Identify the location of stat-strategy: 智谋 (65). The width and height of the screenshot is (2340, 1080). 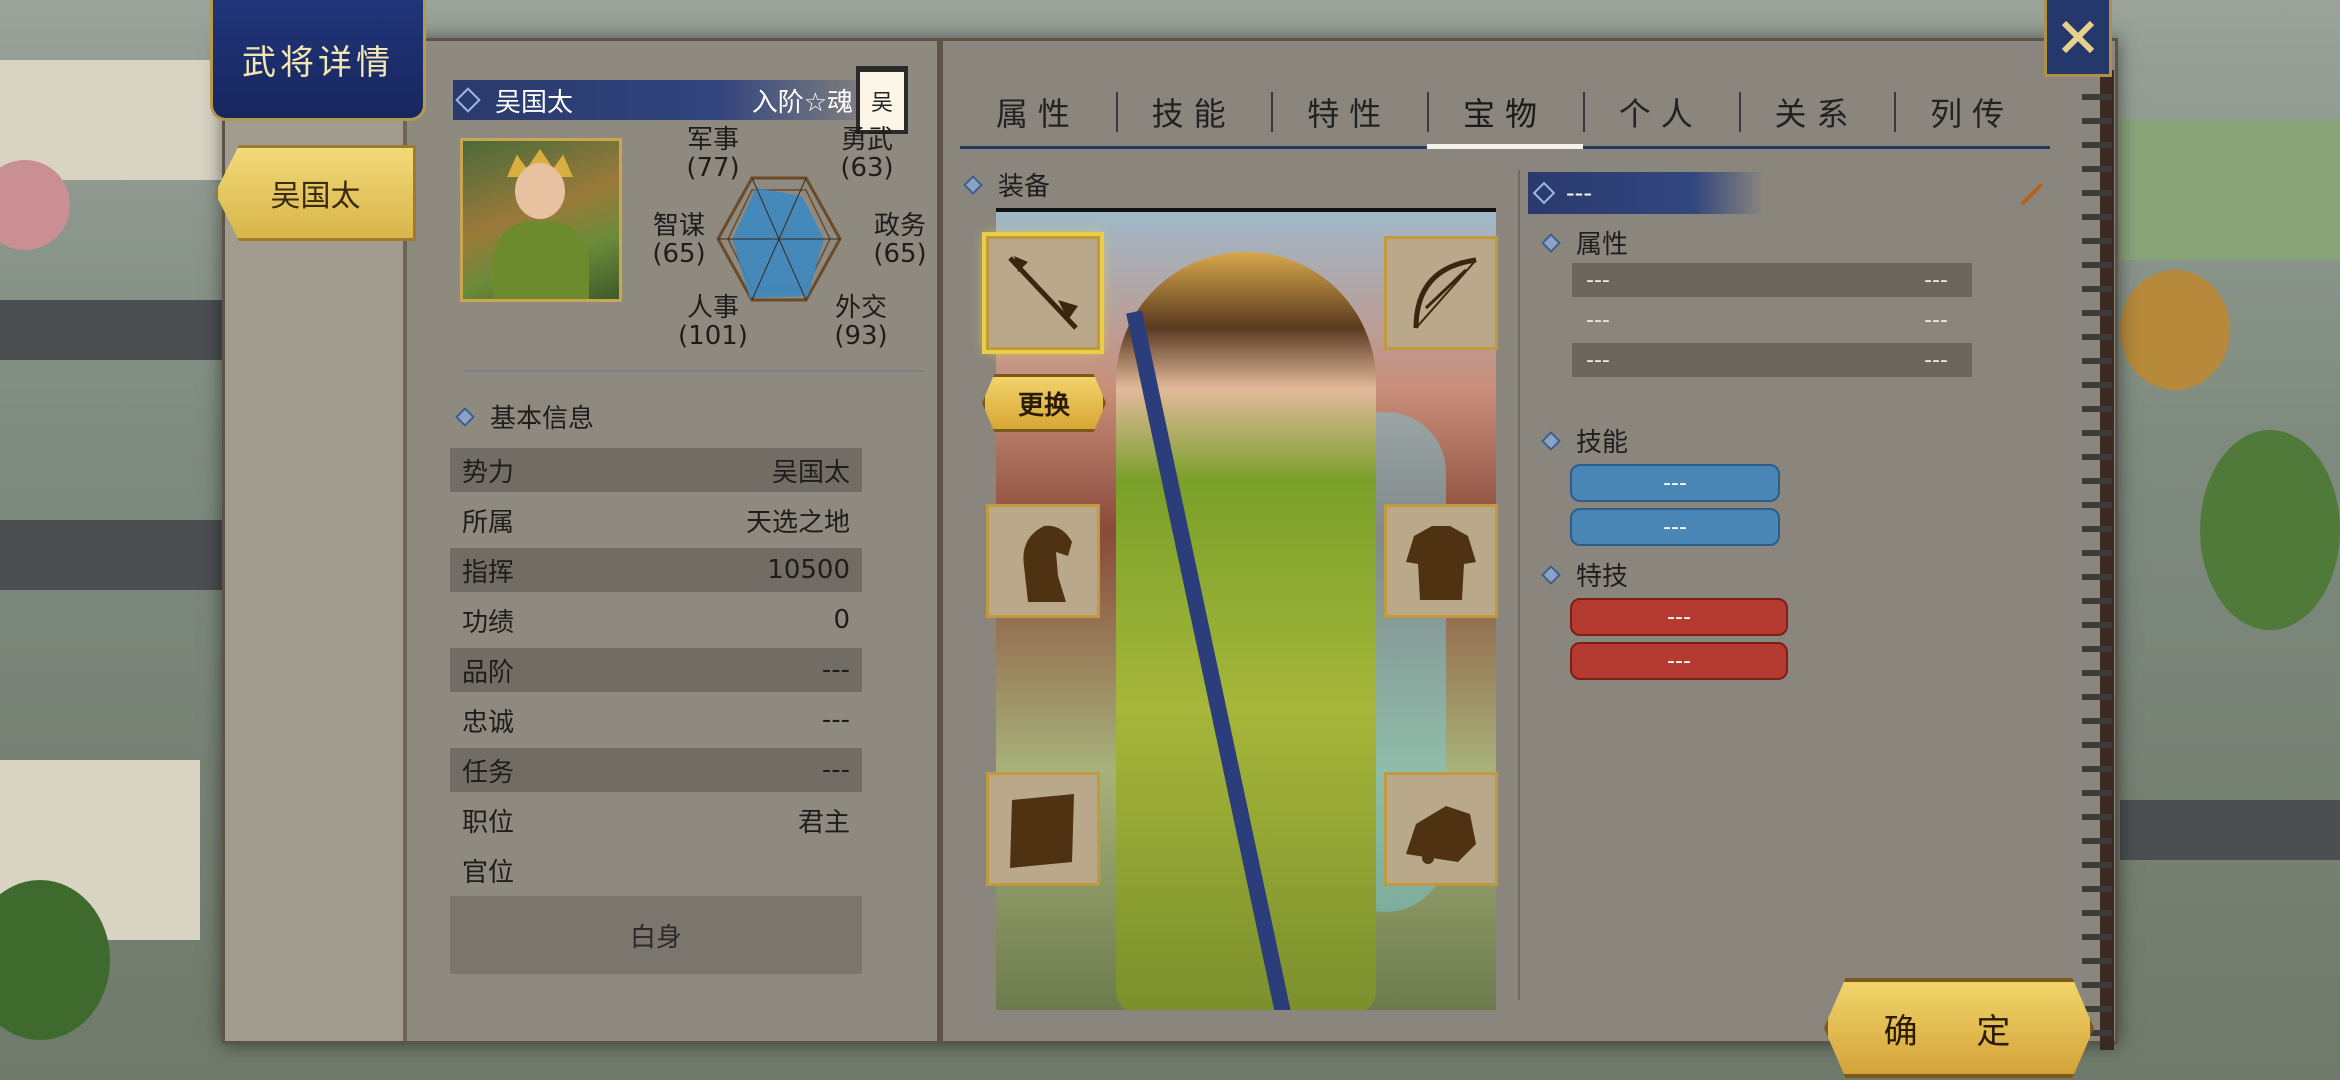
(679, 240).